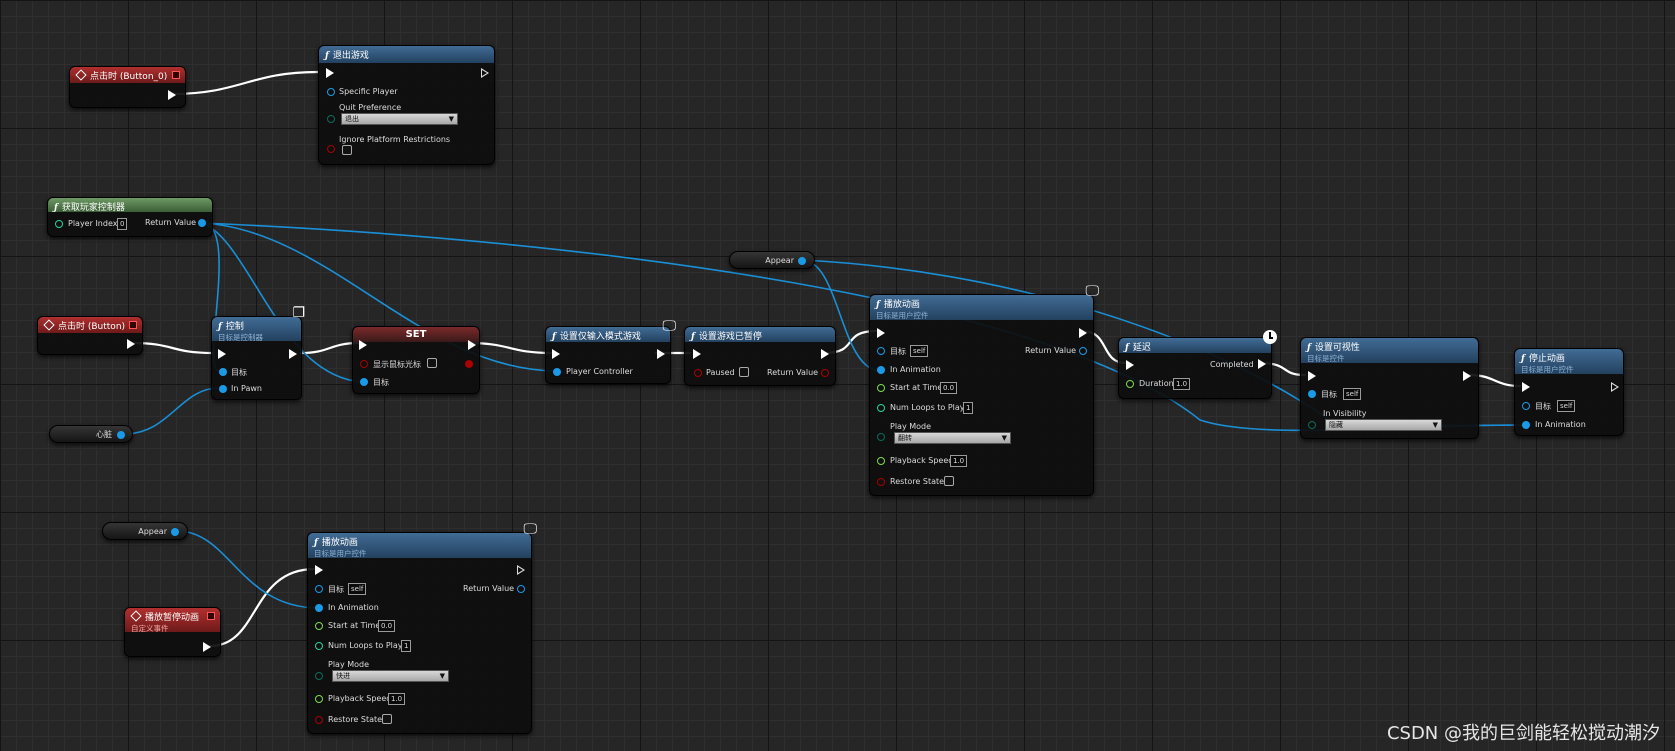 The image size is (1675, 751). Describe the element at coordinates (59, 224) in the screenshot. I see `player-index-pin` at that location.